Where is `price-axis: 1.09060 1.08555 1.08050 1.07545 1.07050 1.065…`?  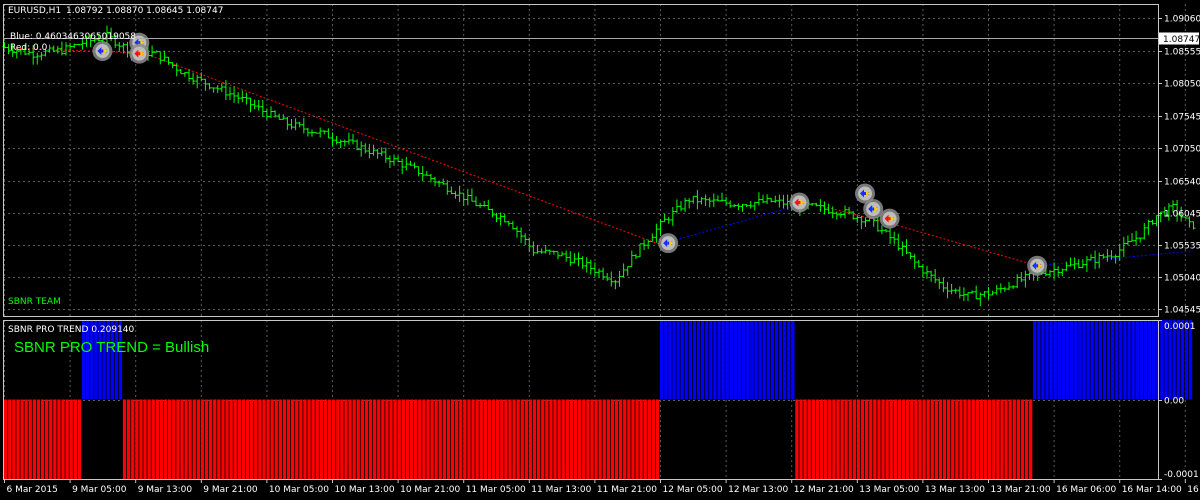 price-axis: 1.09060 1.08555 1.08050 1.07545 1.07050 1.065… is located at coordinates (1179, 165).